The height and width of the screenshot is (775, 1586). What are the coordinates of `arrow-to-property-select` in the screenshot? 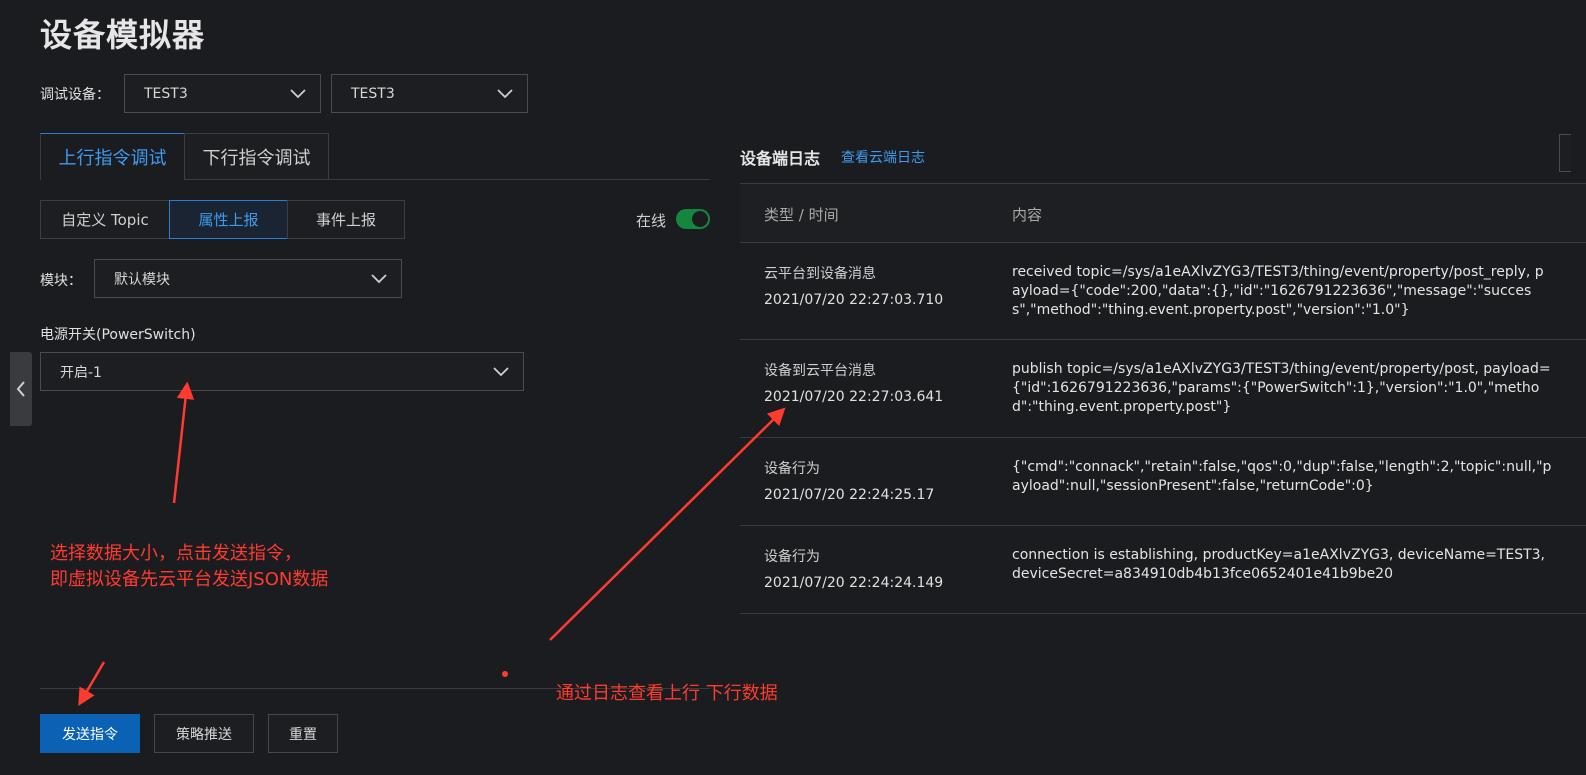 It's located at (183, 442).